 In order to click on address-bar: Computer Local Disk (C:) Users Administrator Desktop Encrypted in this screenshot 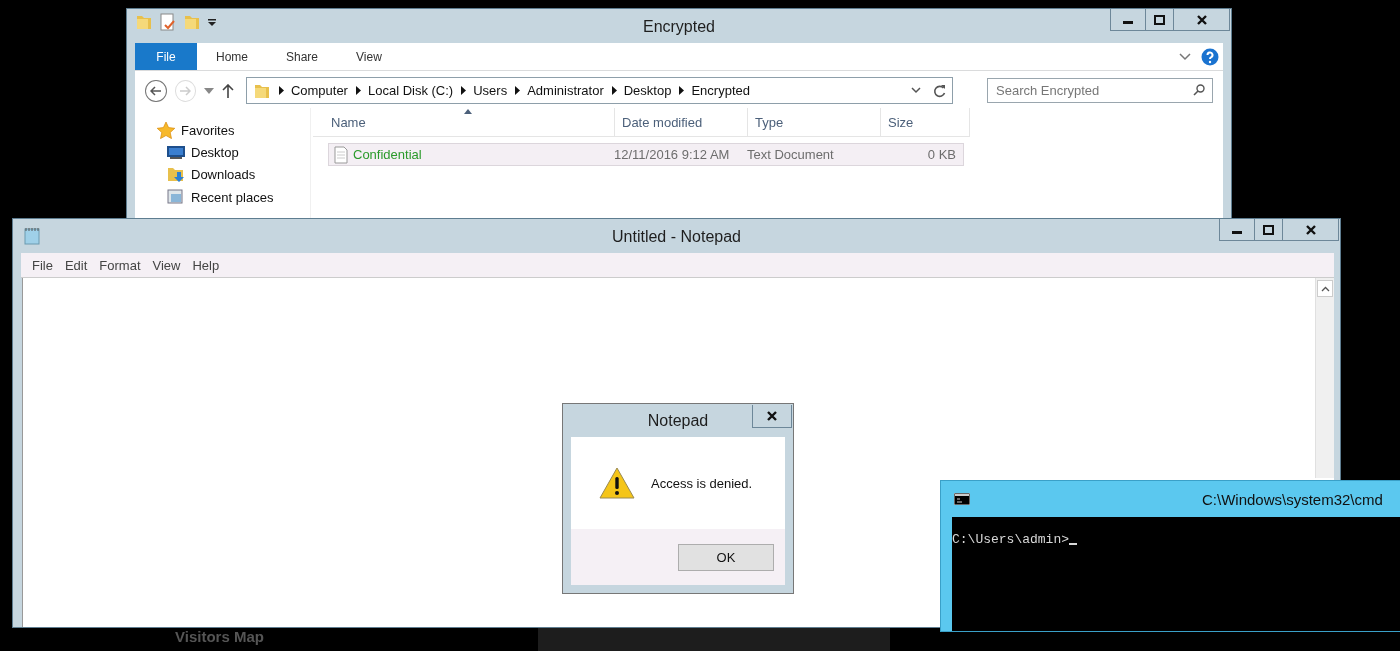, I will do `click(599, 90)`.